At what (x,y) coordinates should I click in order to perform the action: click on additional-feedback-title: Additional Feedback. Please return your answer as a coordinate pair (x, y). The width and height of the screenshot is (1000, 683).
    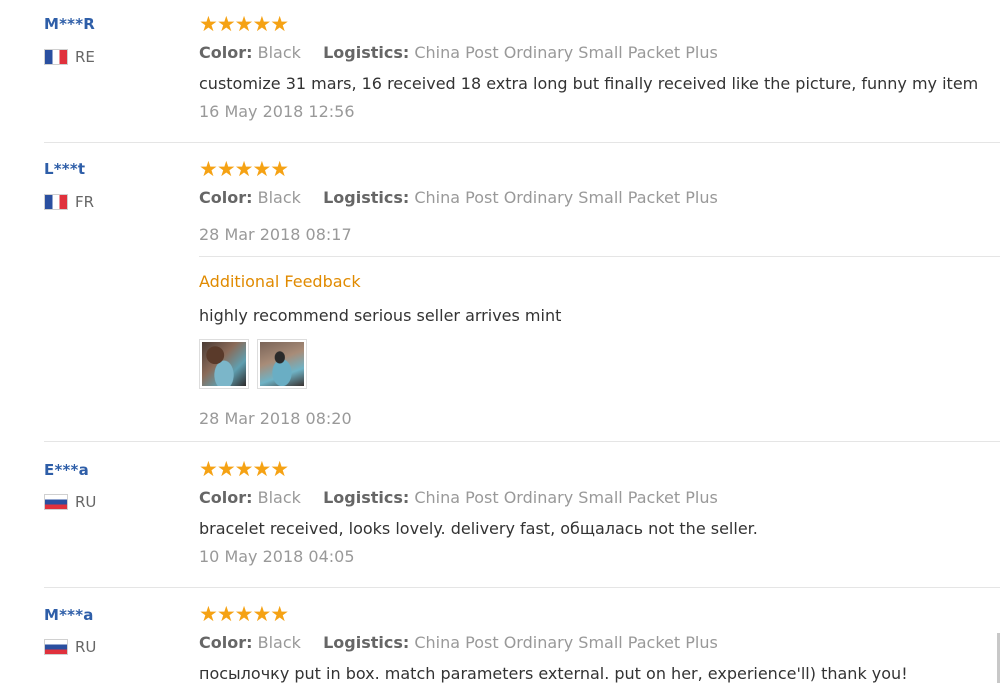
    Looking at the image, I should click on (280, 281).